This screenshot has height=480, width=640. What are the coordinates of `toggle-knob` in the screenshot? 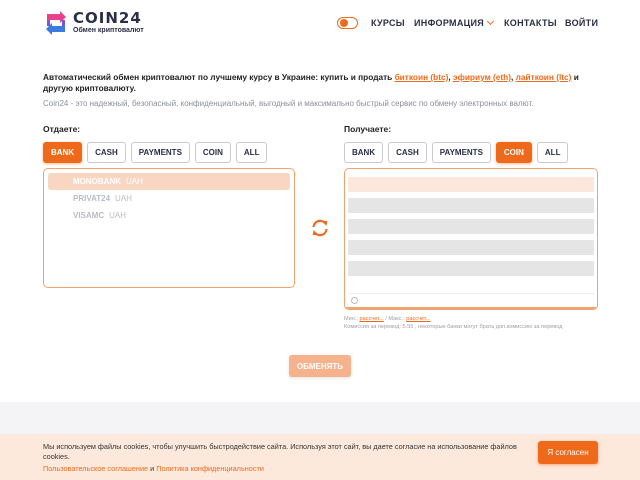 It's located at (344, 23).